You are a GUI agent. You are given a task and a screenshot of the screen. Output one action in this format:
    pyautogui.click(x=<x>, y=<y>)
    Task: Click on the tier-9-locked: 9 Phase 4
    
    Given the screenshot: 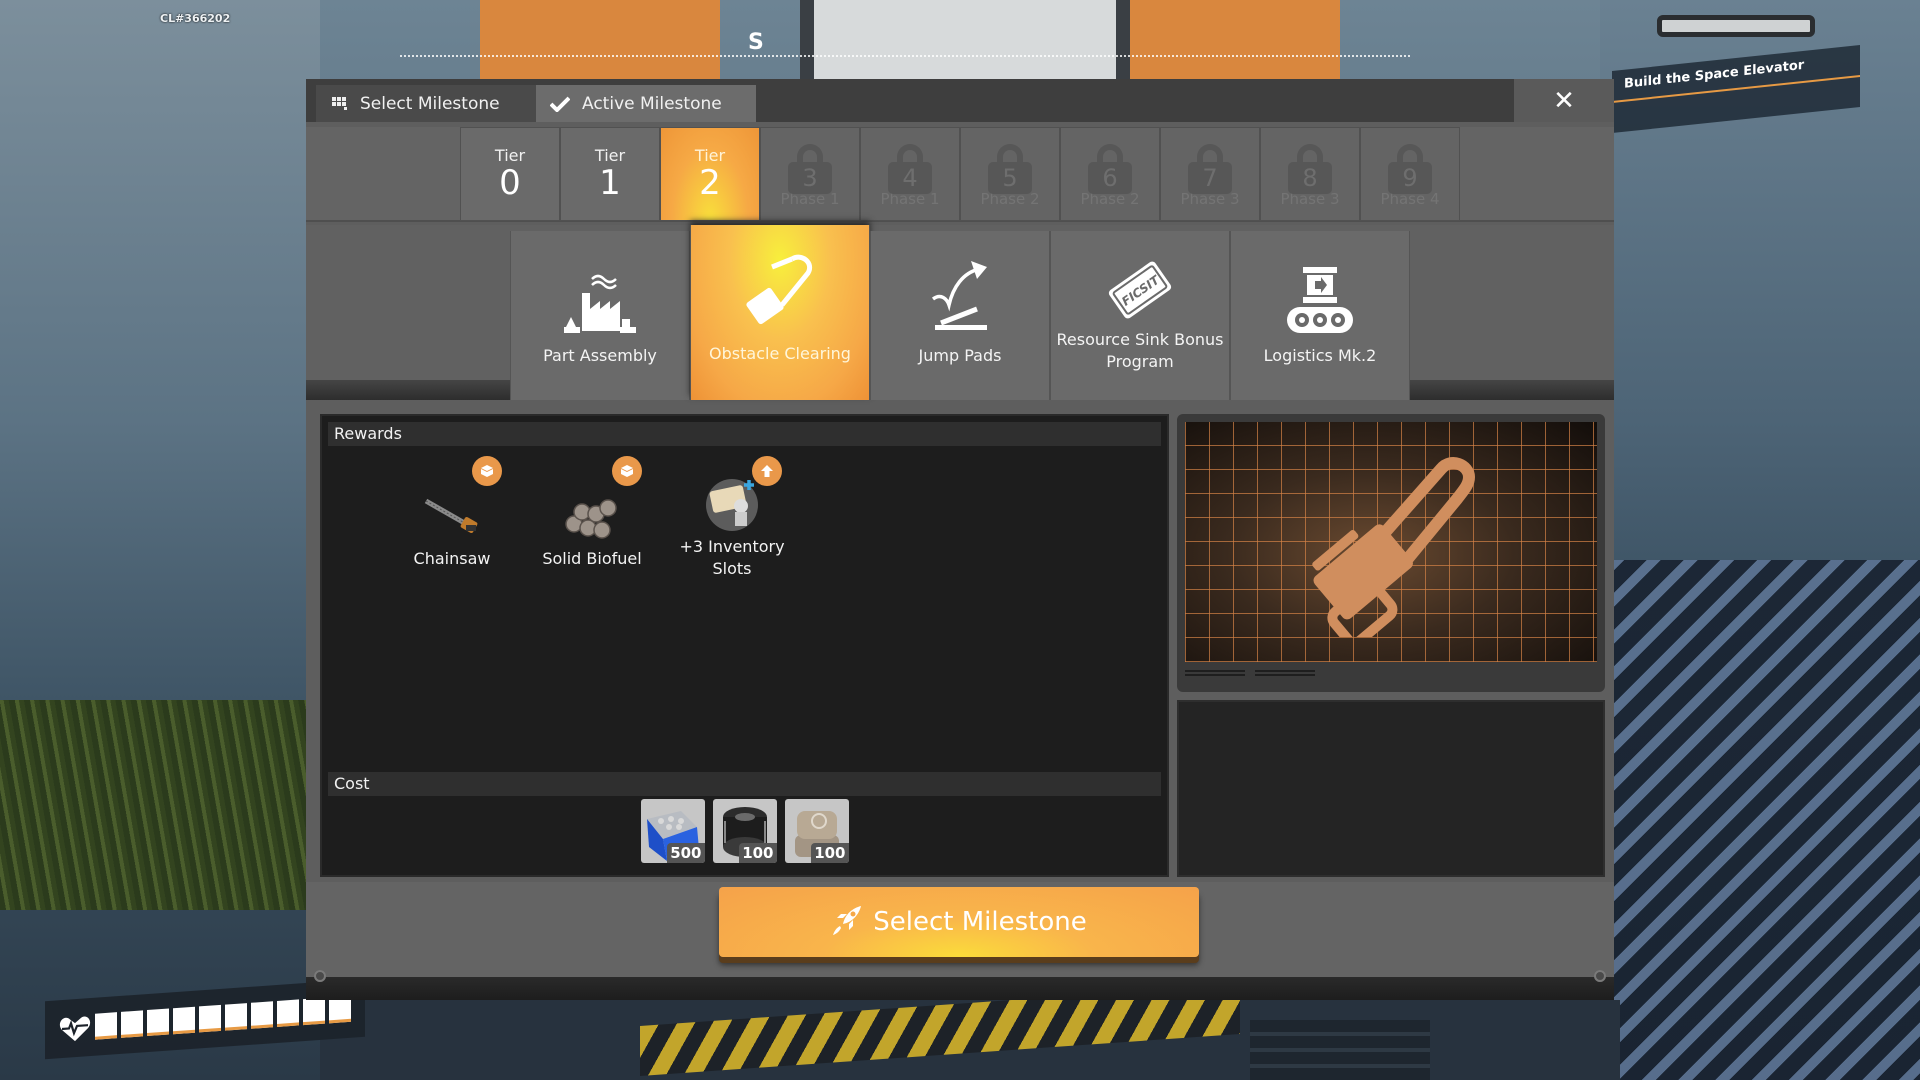 What is the action you would take?
    pyautogui.click(x=1410, y=174)
    